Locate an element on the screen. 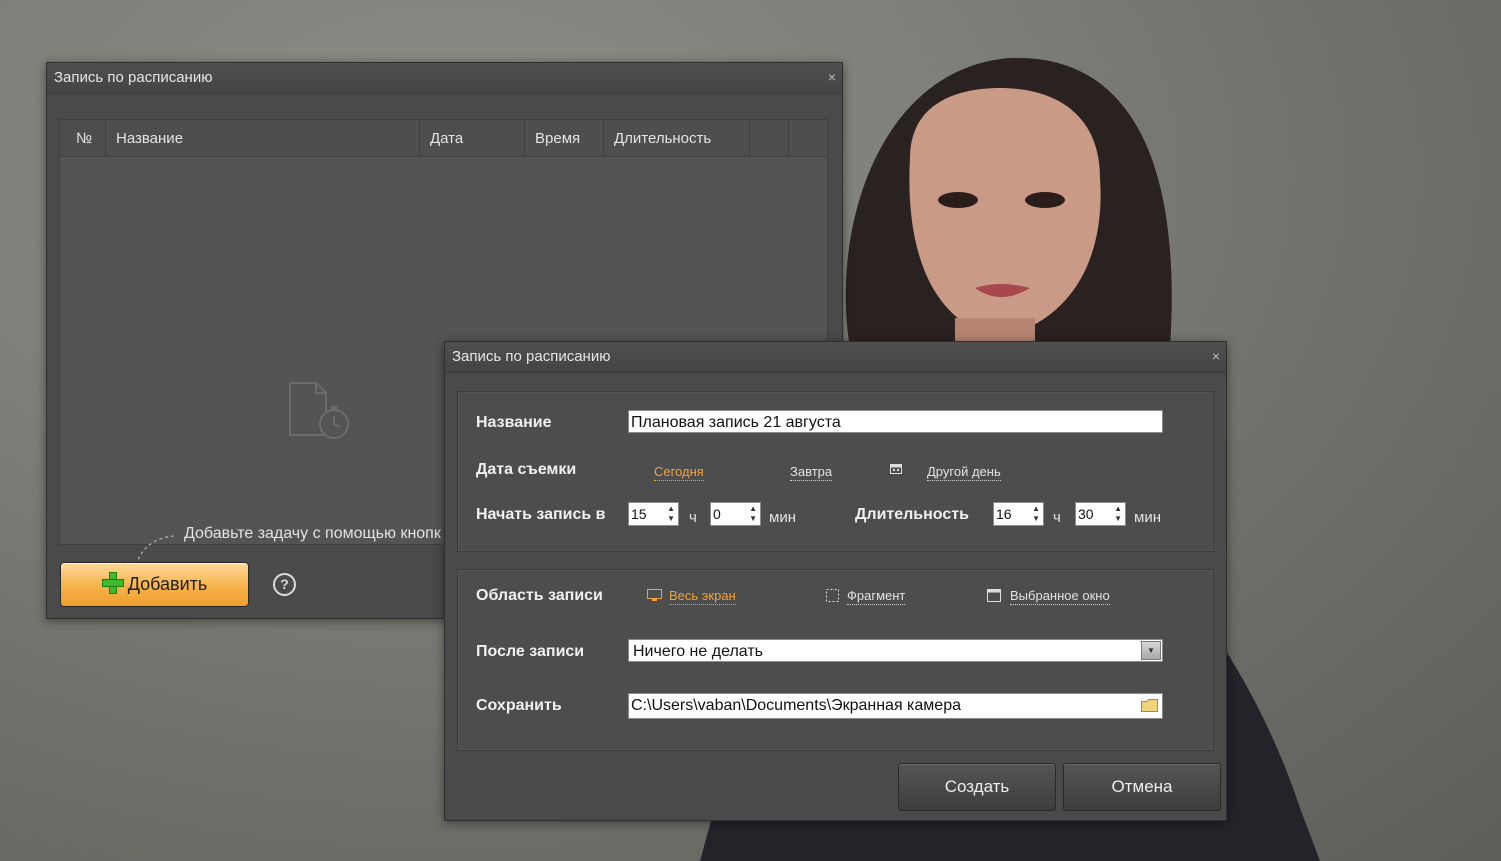  duration-hours-value: 16 is located at coordinates (1004, 514).